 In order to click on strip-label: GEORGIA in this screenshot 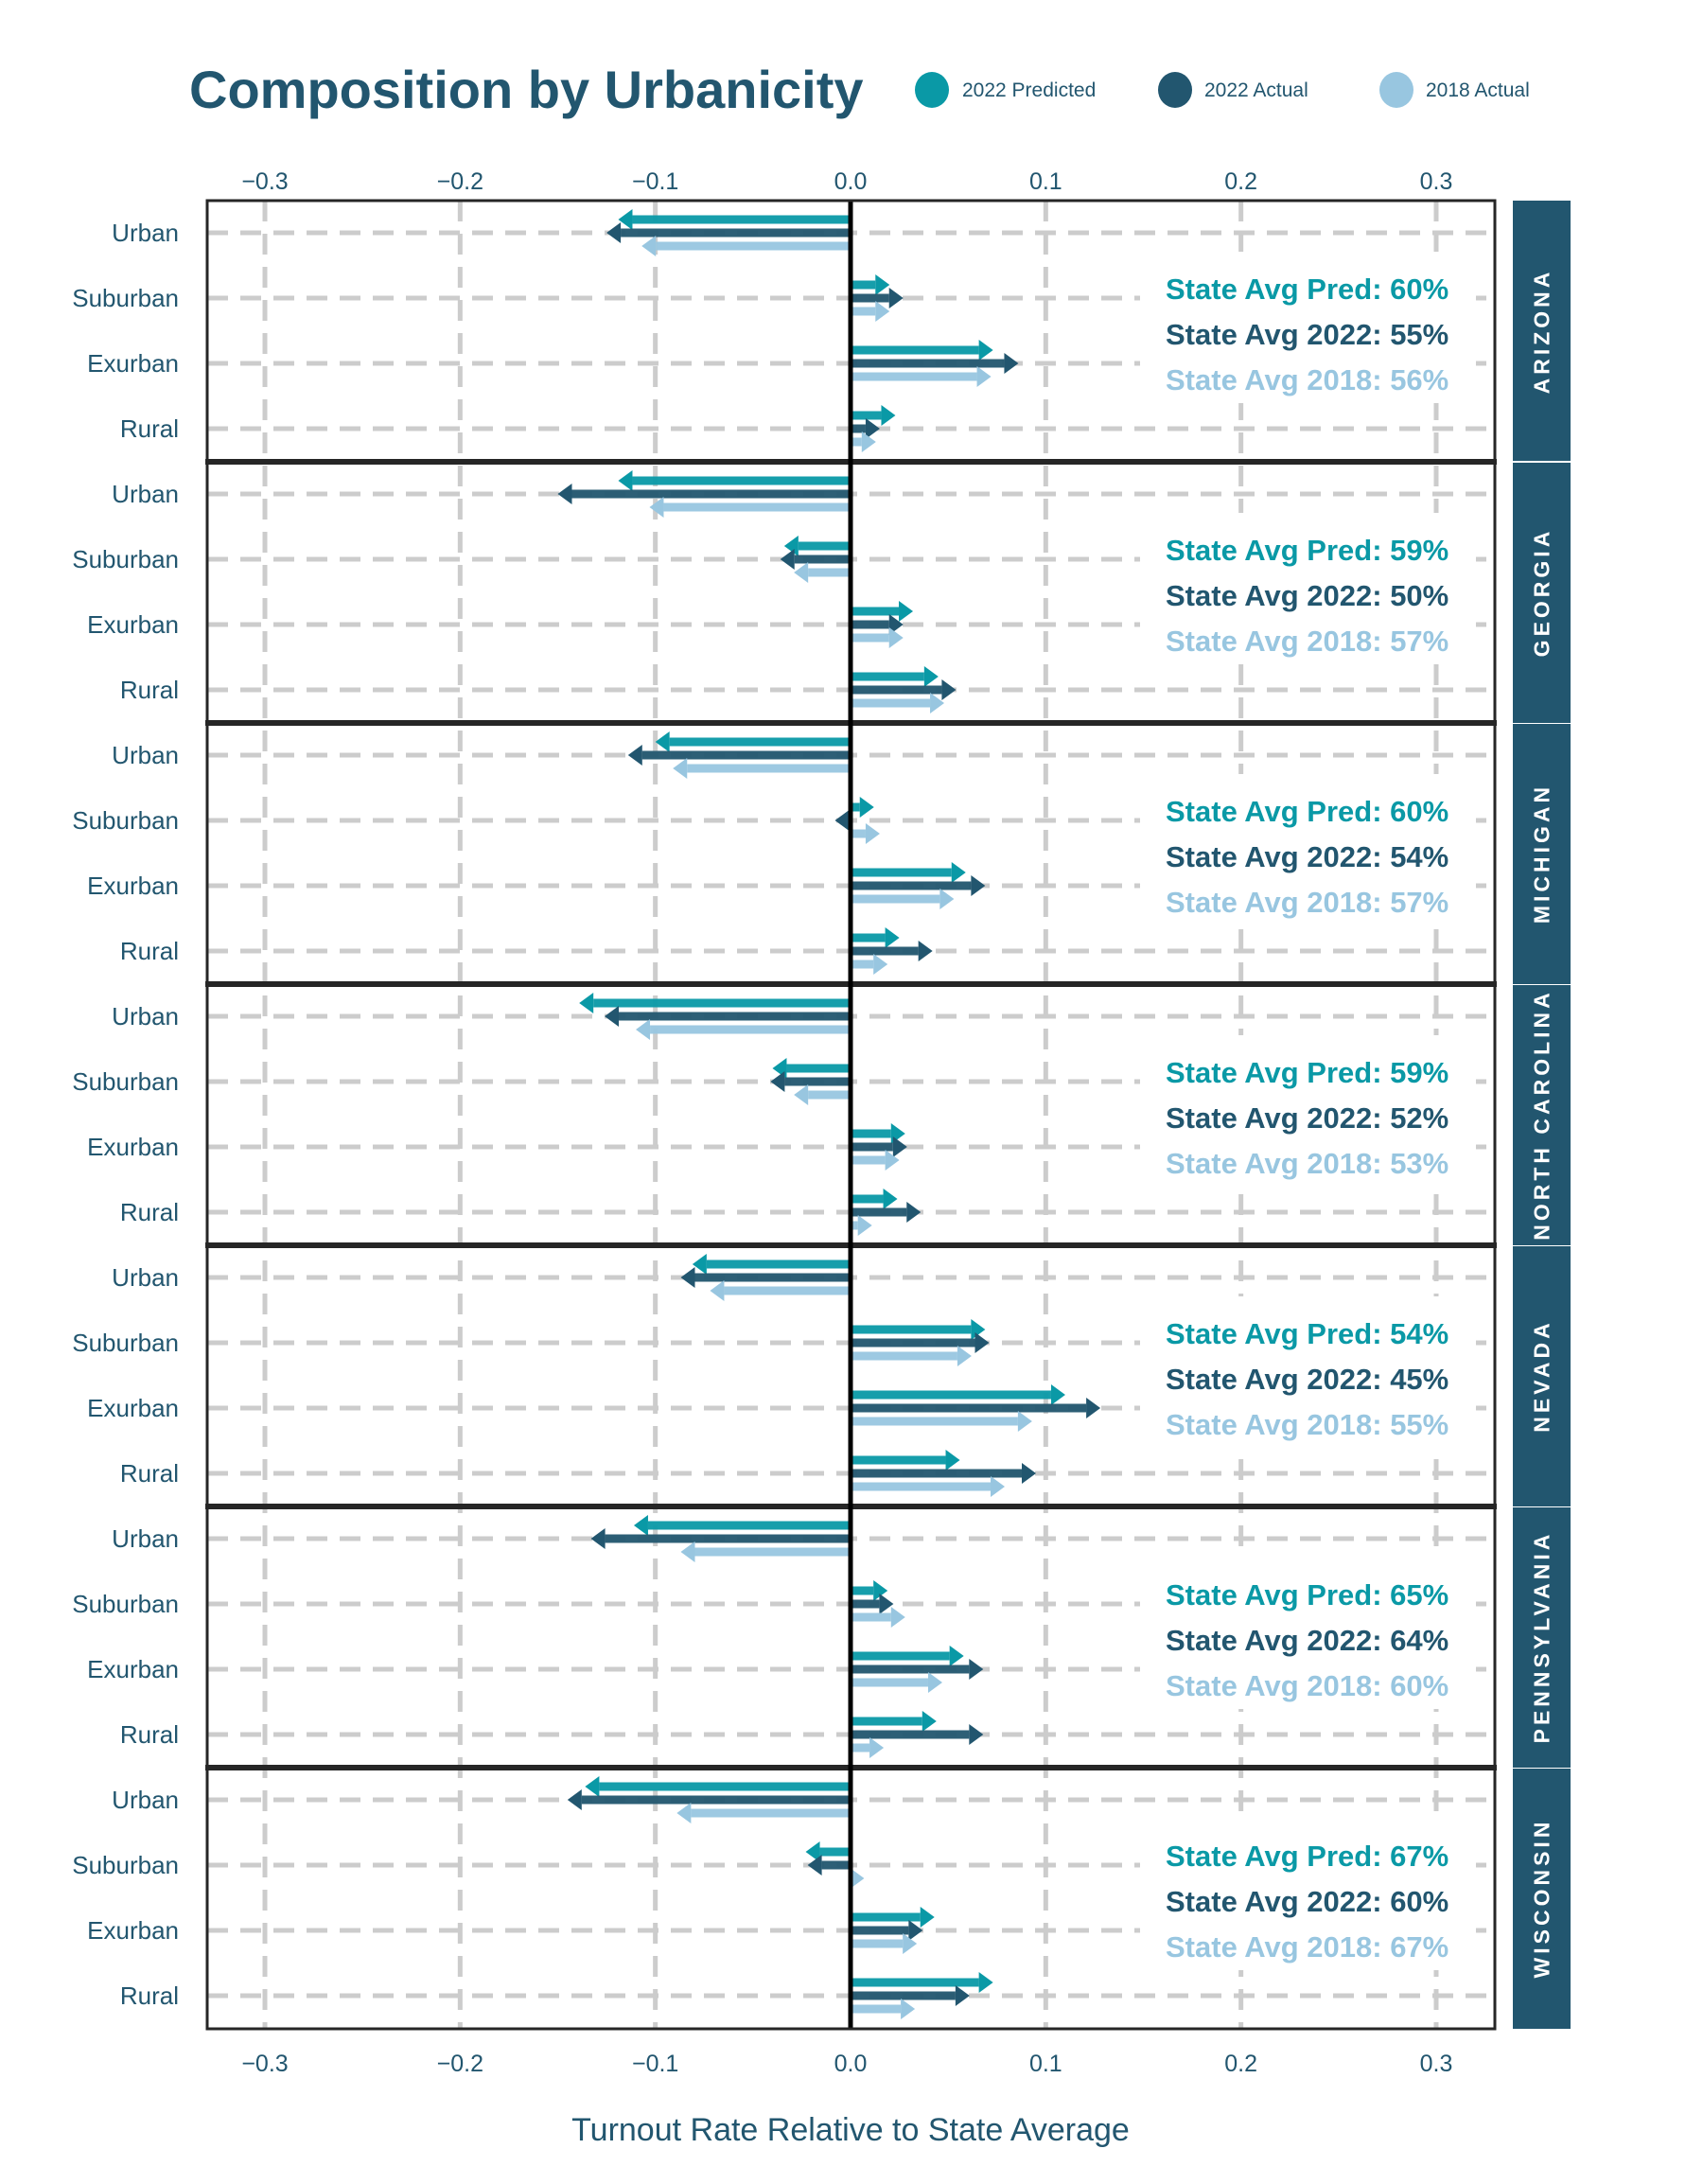, I will do `click(1542, 593)`.